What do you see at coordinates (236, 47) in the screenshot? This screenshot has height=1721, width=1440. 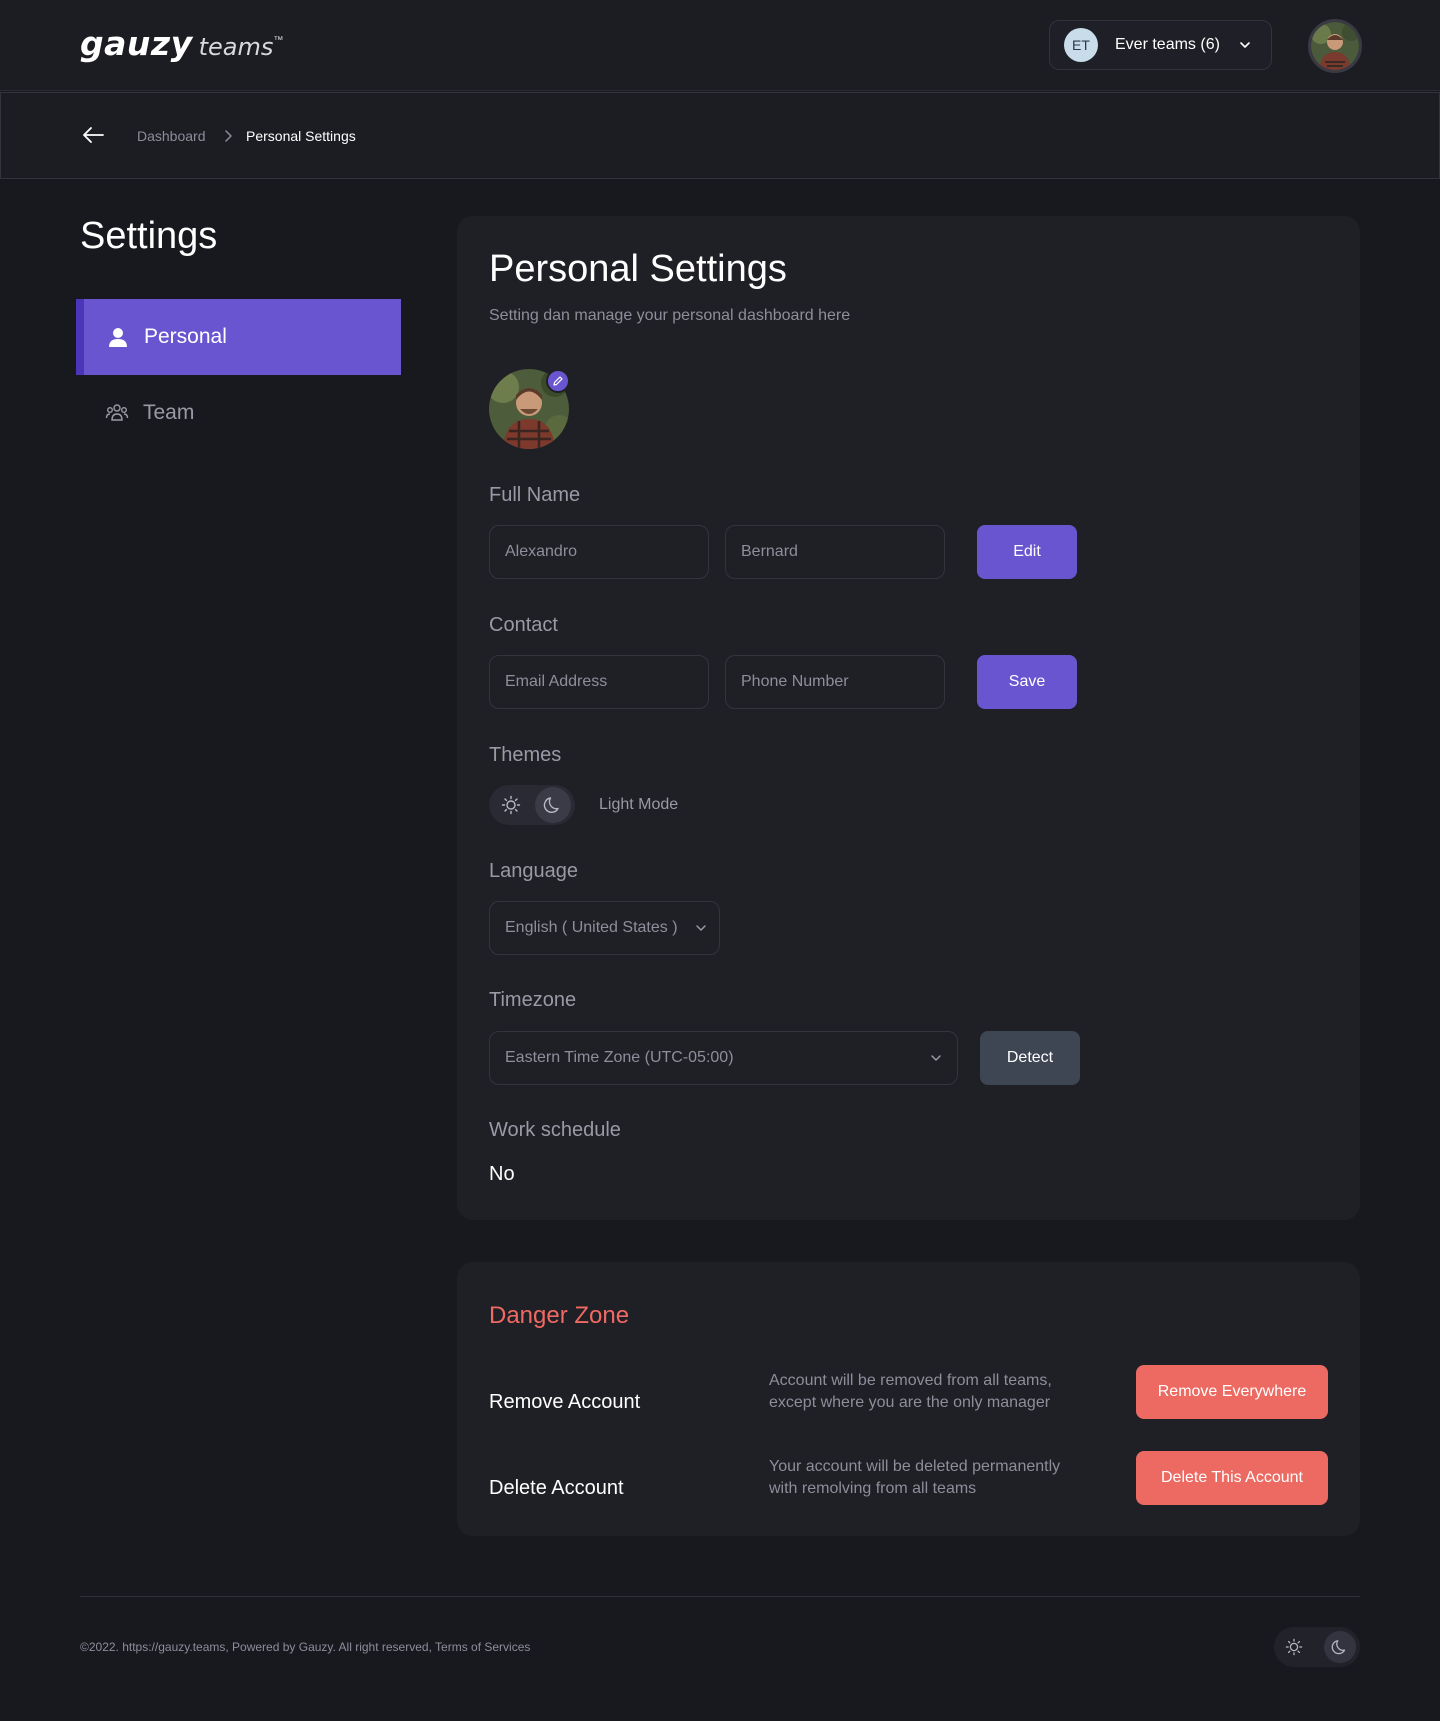 I see `logo-sub-text: teams` at bounding box center [236, 47].